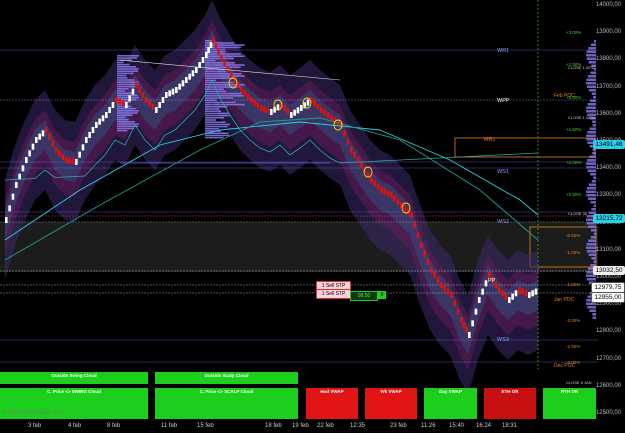 This screenshot has height=433, width=625. What do you see at coordinates (205, 426) in the screenshot?
I see `time-axis-label: 15 feb` at bounding box center [205, 426].